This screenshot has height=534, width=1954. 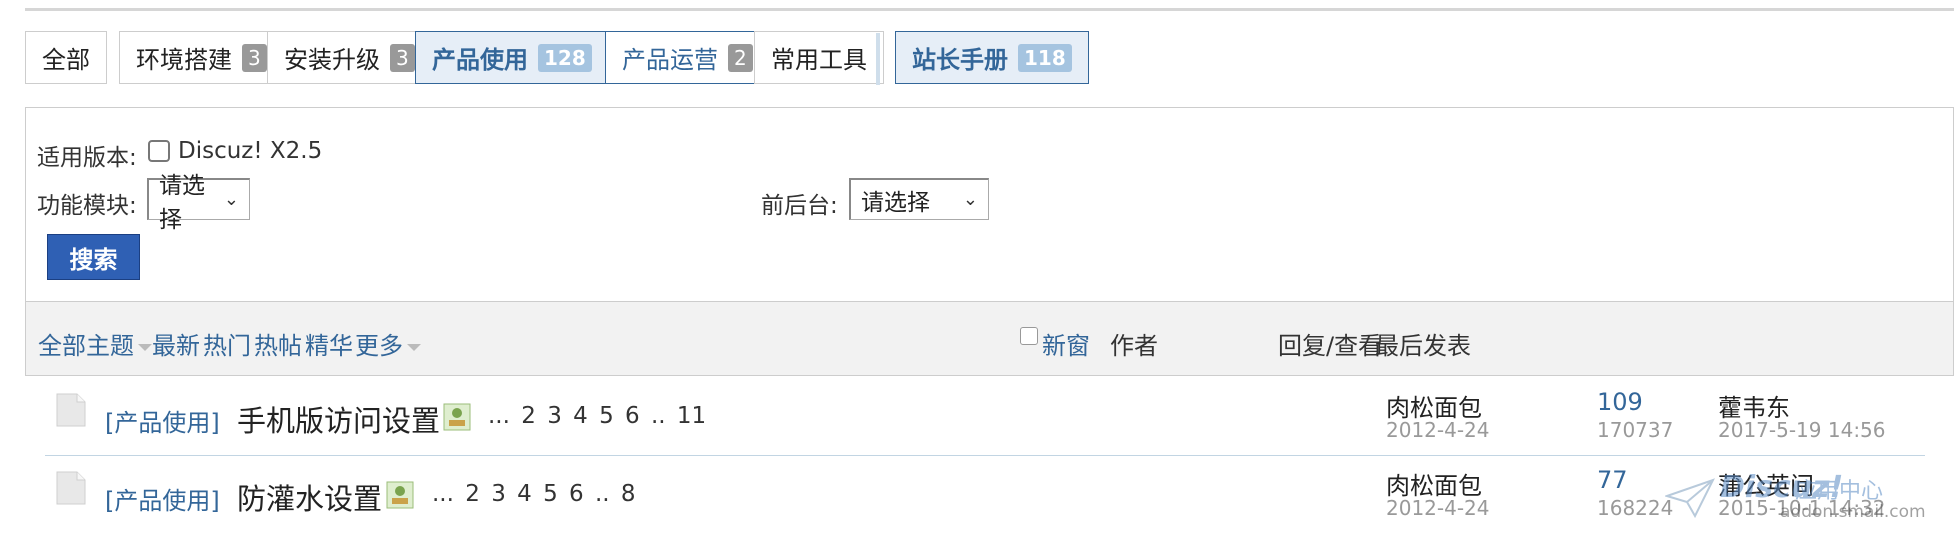 What do you see at coordinates (227, 343) in the screenshot?
I see `filter-hot: 热门` at bounding box center [227, 343].